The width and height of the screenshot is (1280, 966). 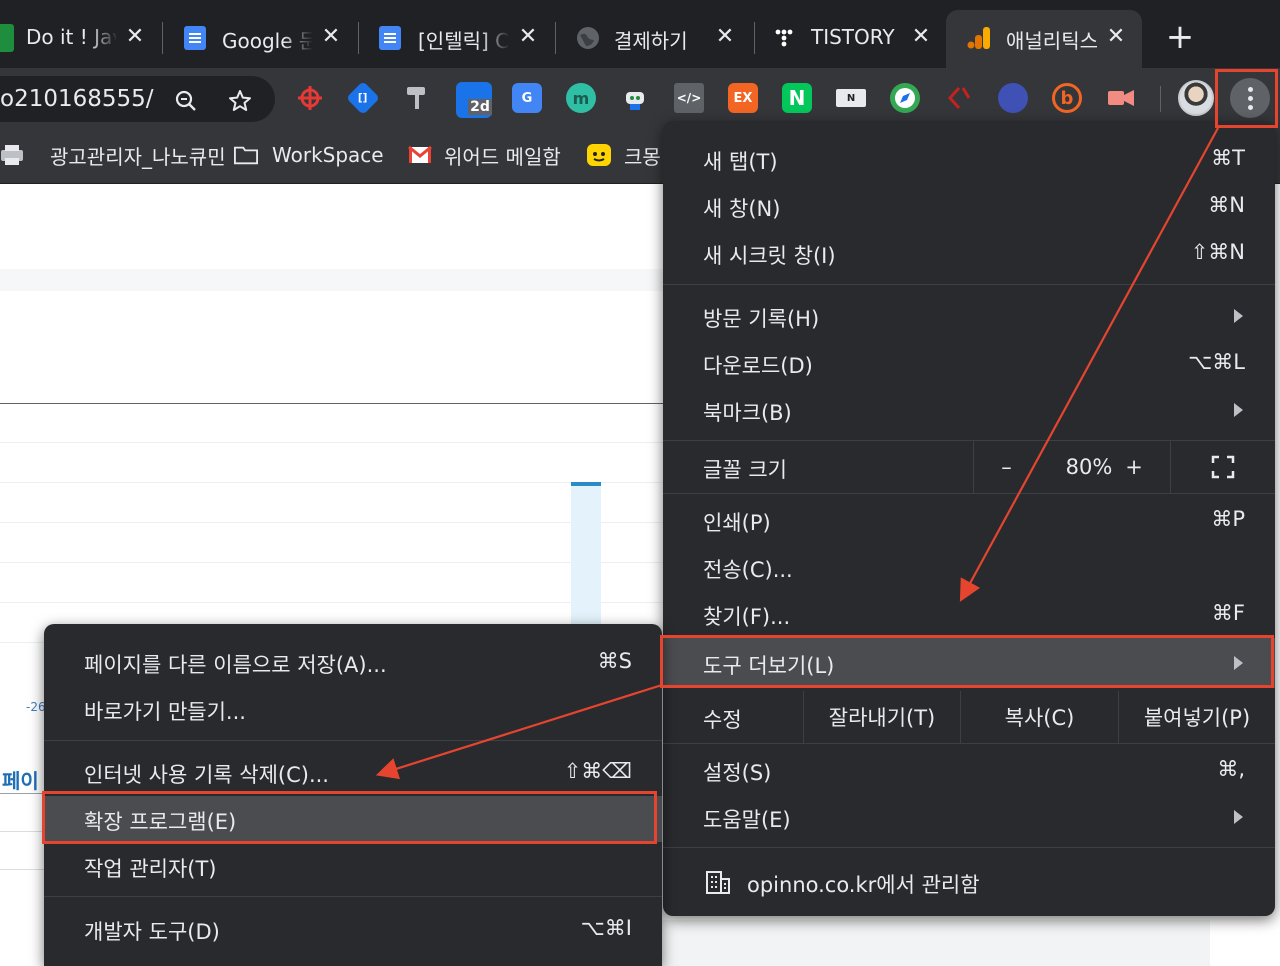 What do you see at coordinates (457, 39) in the screenshot?
I see `tab-intellic: [인텔릭] C ✕` at bounding box center [457, 39].